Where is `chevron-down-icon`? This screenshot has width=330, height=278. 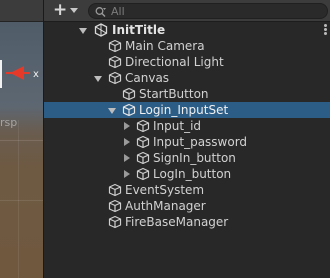
chevron-down-icon is located at coordinates (74, 10).